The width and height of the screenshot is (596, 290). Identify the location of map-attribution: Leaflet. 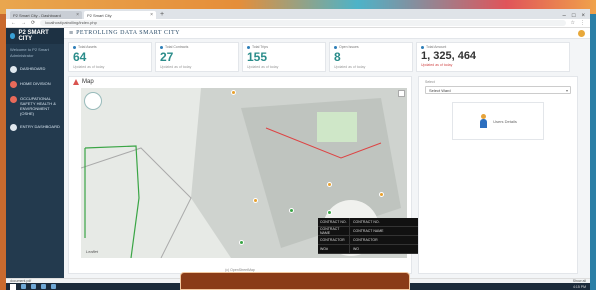
(92, 251).